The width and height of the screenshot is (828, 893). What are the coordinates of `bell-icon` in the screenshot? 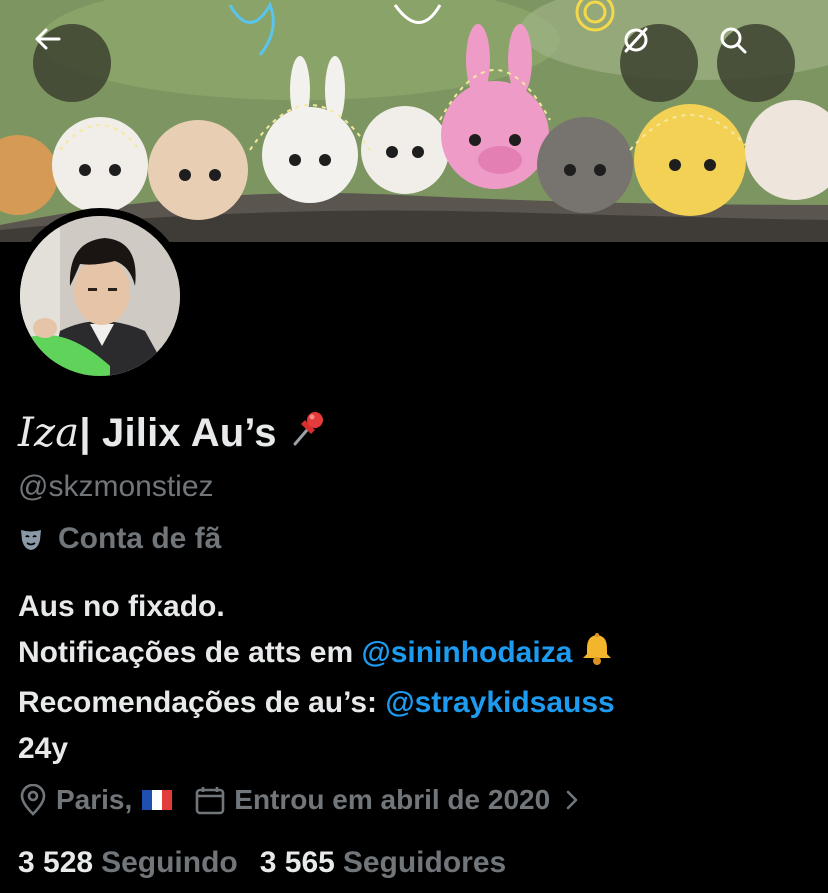 It's located at (597, 656).